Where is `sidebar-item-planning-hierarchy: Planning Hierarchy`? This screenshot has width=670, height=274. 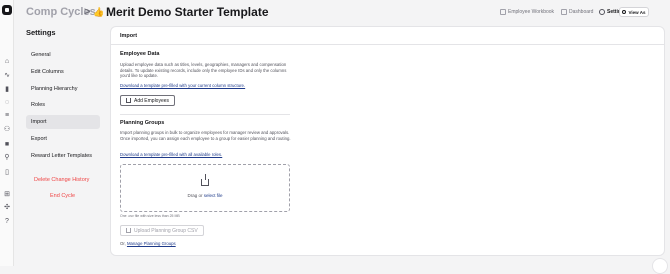
sidebar-item-planning-hierarchy: Planning Hierarchy is located at coordinates (63, 89).